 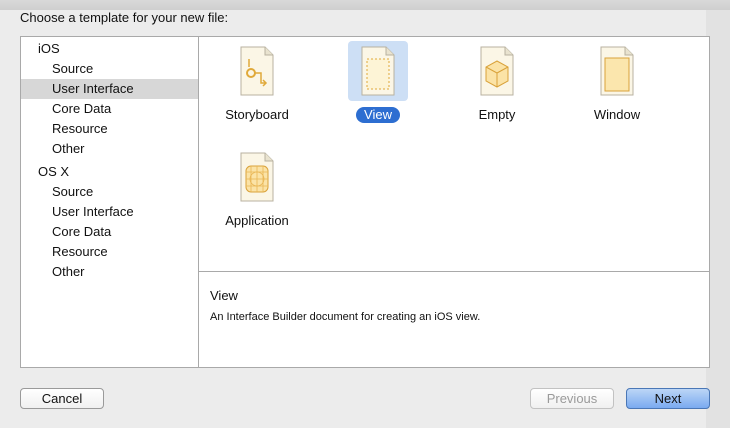 I want to click on template-application: Application, so click(x=257, y=188).